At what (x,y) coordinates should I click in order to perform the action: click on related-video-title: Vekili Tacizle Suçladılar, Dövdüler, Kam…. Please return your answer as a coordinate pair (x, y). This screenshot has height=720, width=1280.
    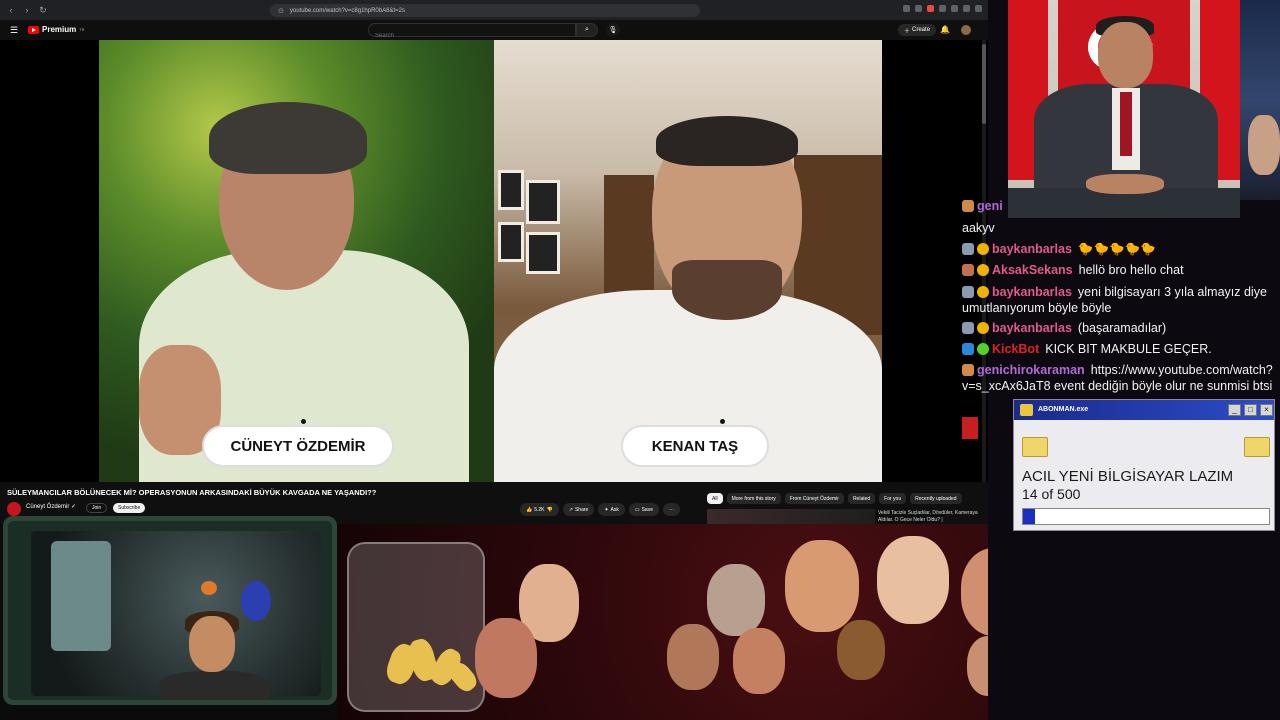
    Looking at the image, I should click on (928, 517).